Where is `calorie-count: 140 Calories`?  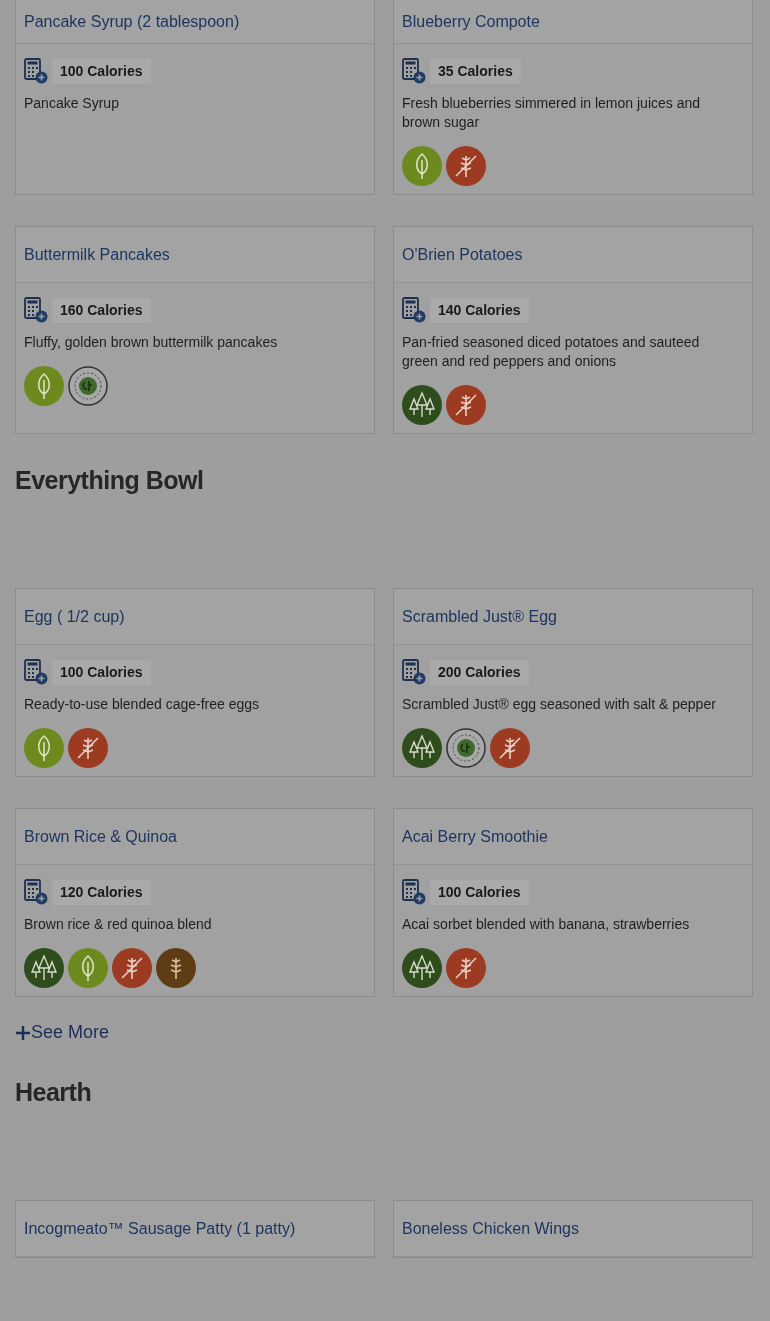
calorie-count: 140 Calories is located at coordinates (479, 310).